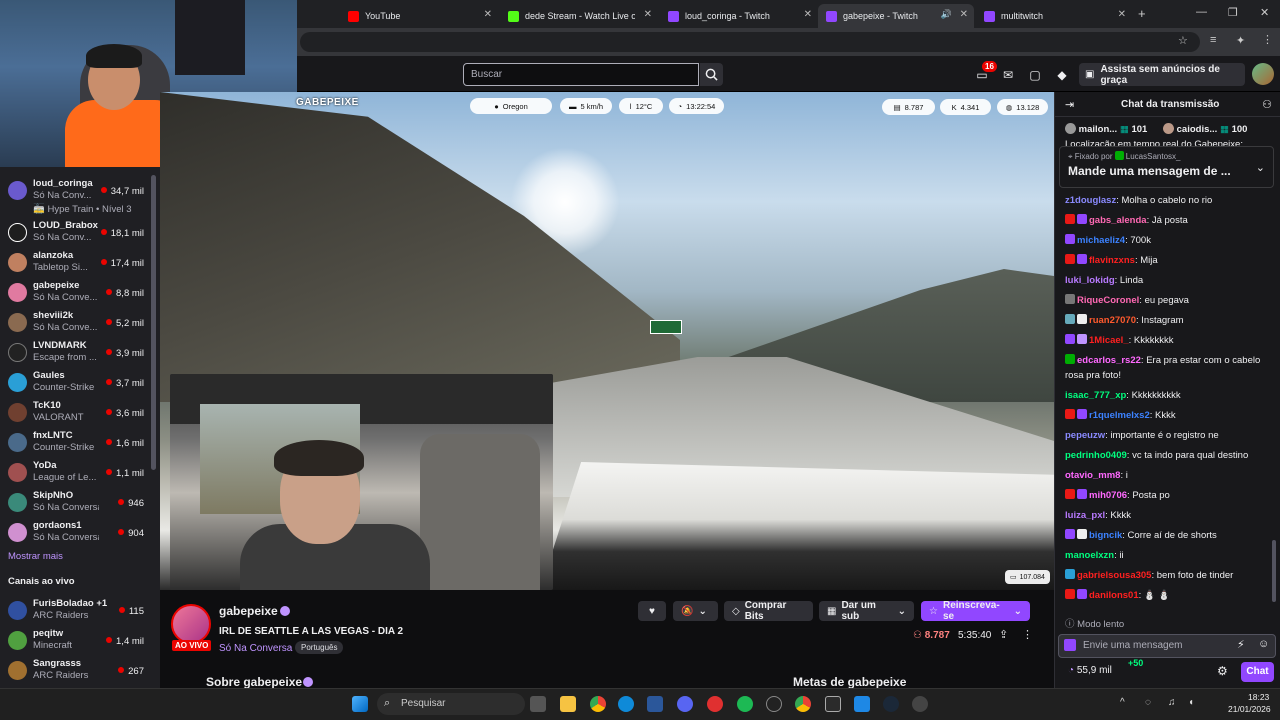 This screenshot has width=1280, height=720. Describe the element at coordinates (975, 611) in the screenshot. I see `resubscribe-button: ☆ Reinscreva-se ⌄` at that location.